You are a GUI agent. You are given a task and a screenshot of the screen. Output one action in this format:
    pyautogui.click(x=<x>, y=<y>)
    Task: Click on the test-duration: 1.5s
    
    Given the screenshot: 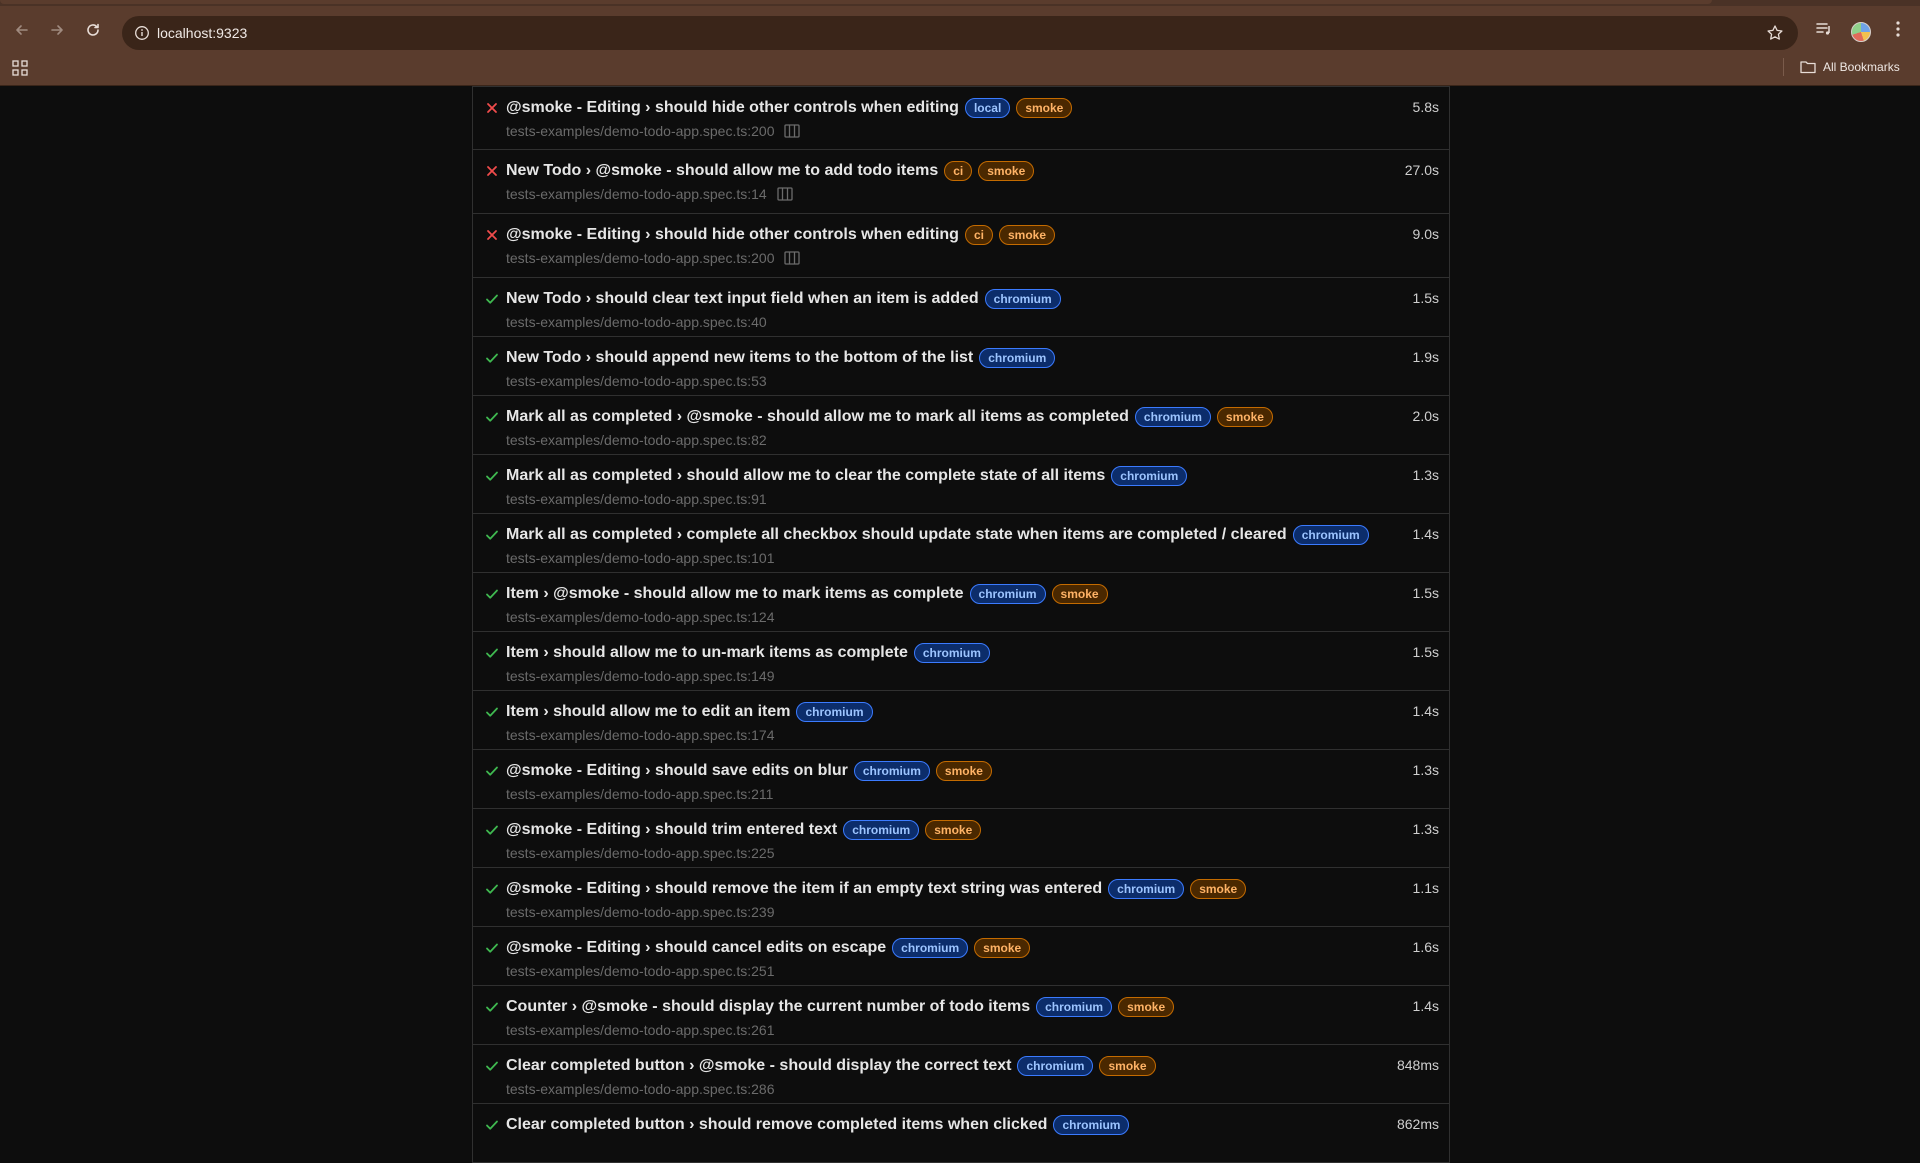 What is the action you would take?
    pyautogui.click(x=1425, y=652)
    